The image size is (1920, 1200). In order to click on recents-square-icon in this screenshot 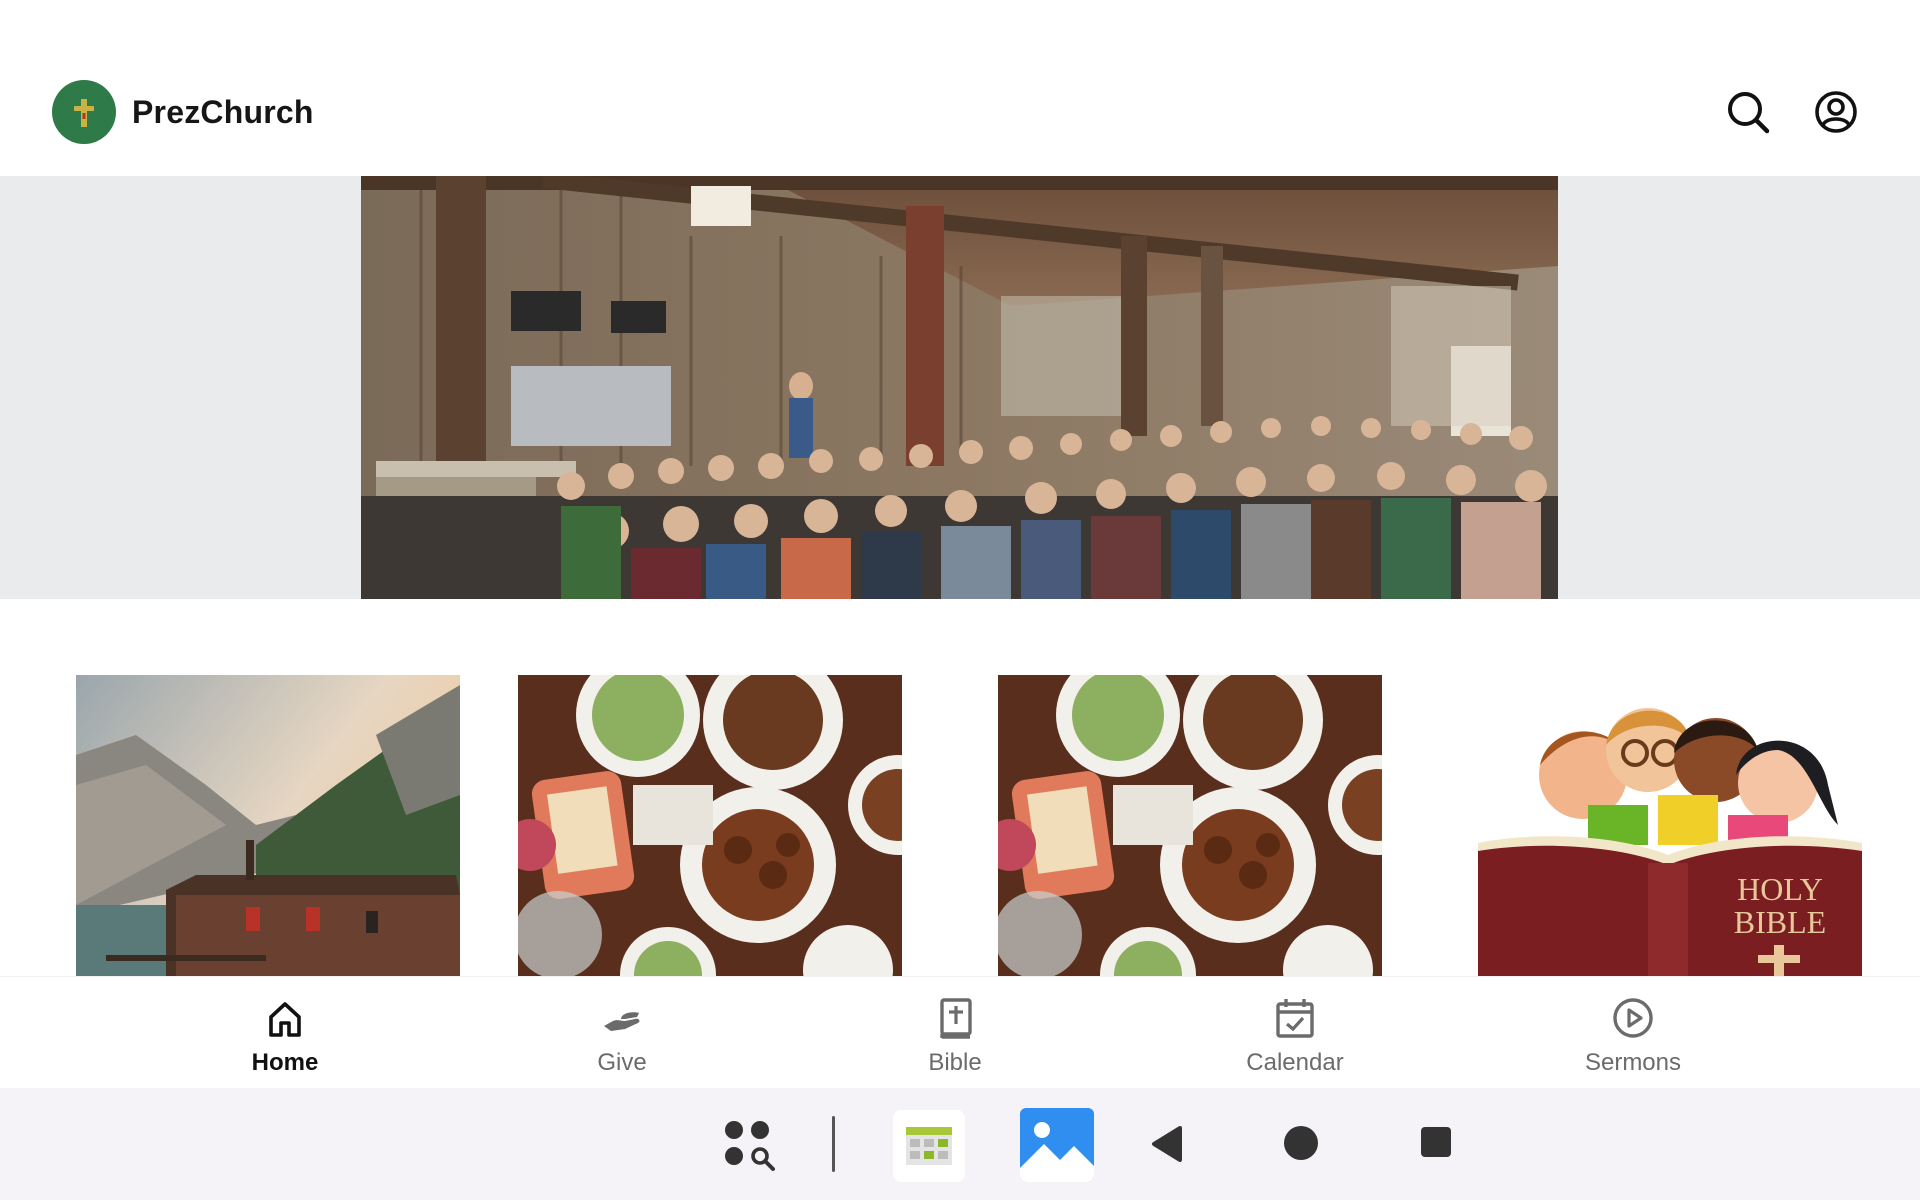, I will do `click(1436, 1142)`.